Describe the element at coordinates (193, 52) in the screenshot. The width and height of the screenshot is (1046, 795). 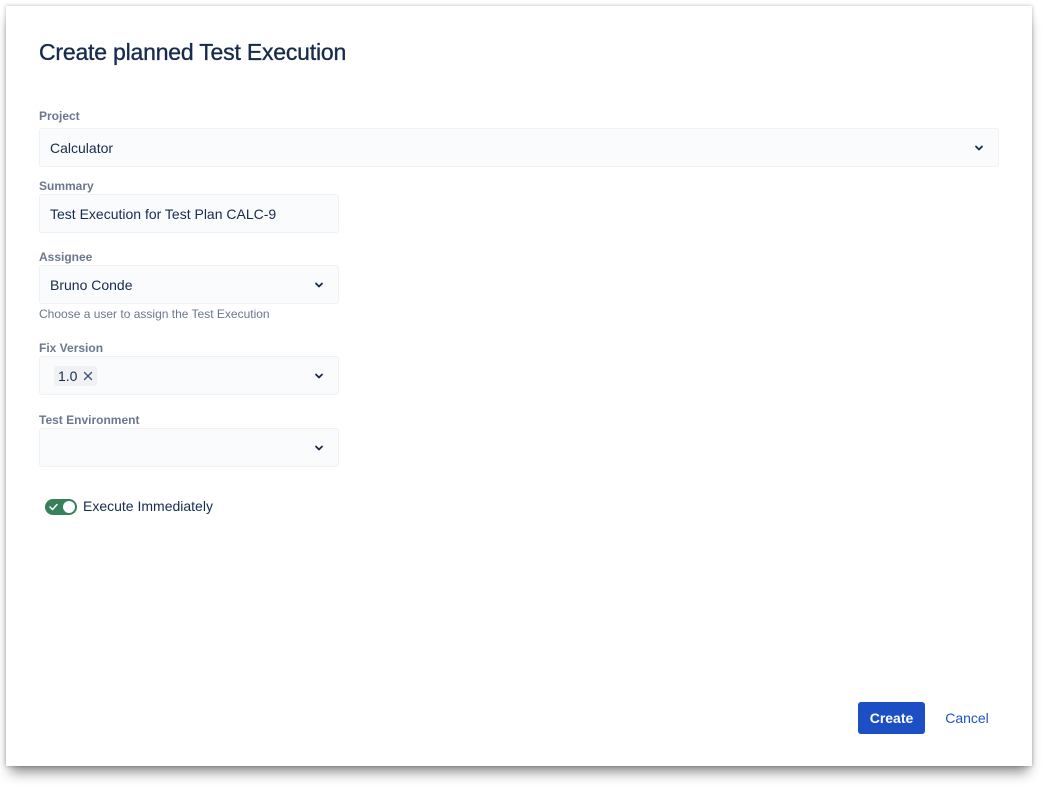
I see `dialog-title: Create planned Test Execution` at that location.